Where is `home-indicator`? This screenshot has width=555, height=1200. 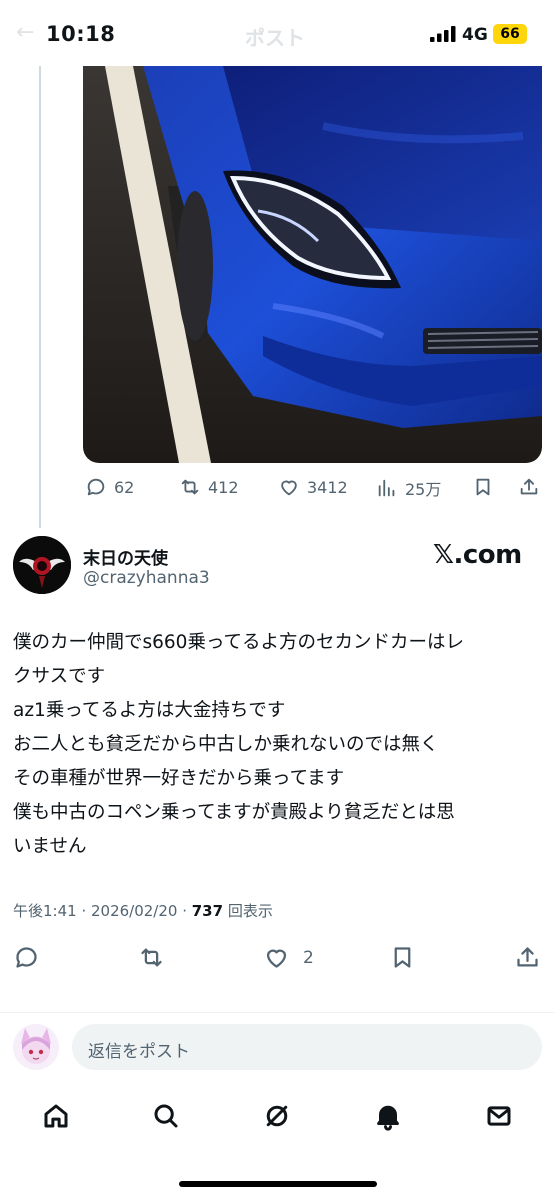 home-indicator is located at coordinates (278, 1184).